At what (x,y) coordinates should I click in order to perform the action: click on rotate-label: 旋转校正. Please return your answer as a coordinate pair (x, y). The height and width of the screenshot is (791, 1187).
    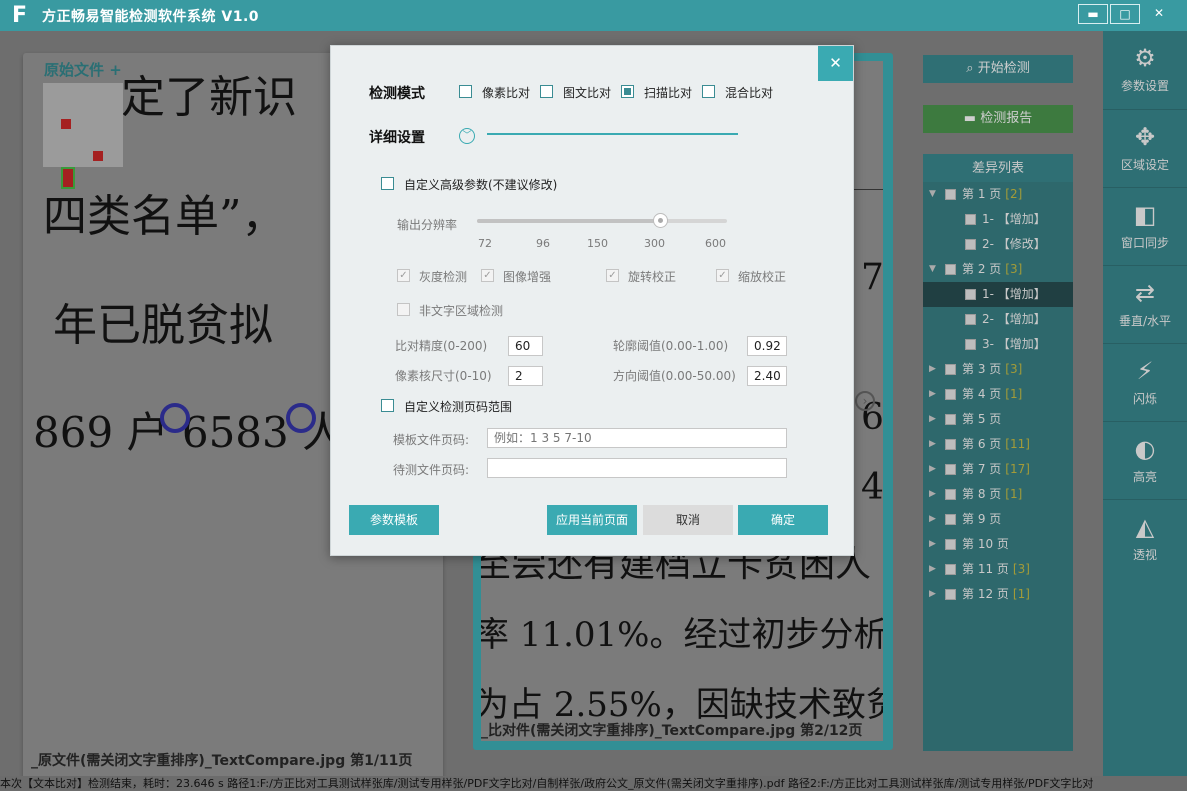
    Looking at the image, I should click on (652, 276).